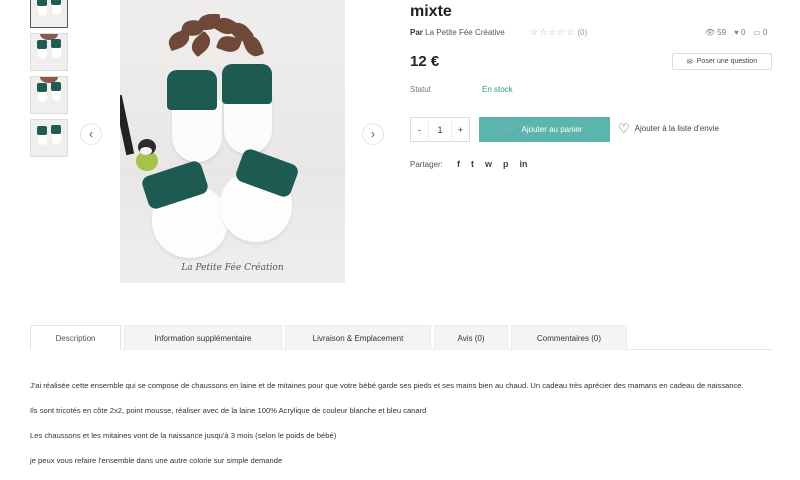 This screenshot has height=480, width=800. I want to click on add-to-cart-button: 🛒 Ajouter au panier, so click(544, 129).